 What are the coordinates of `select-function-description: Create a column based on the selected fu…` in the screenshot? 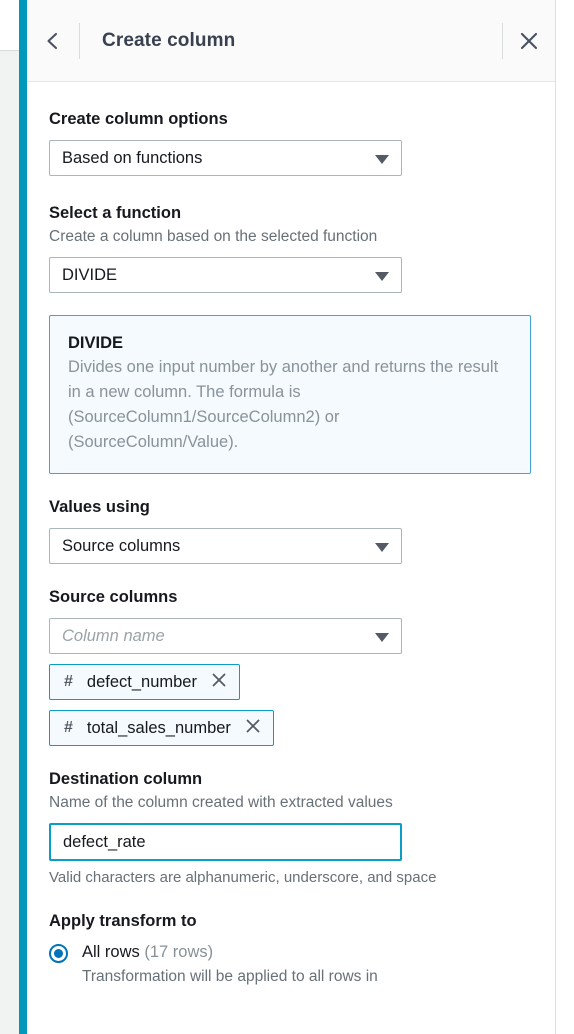 It's located at (213, 236).